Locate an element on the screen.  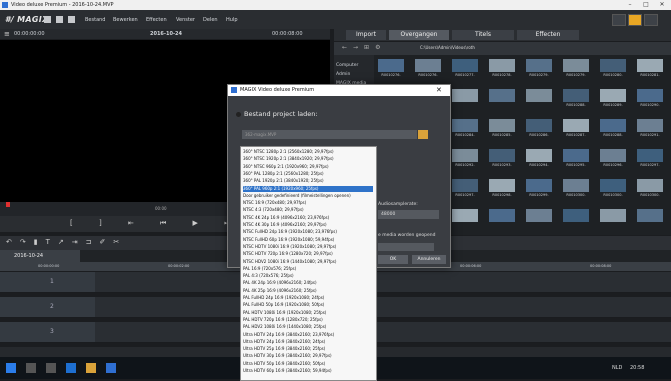
tab-titels: Titels is located at coordinates (483, 35).